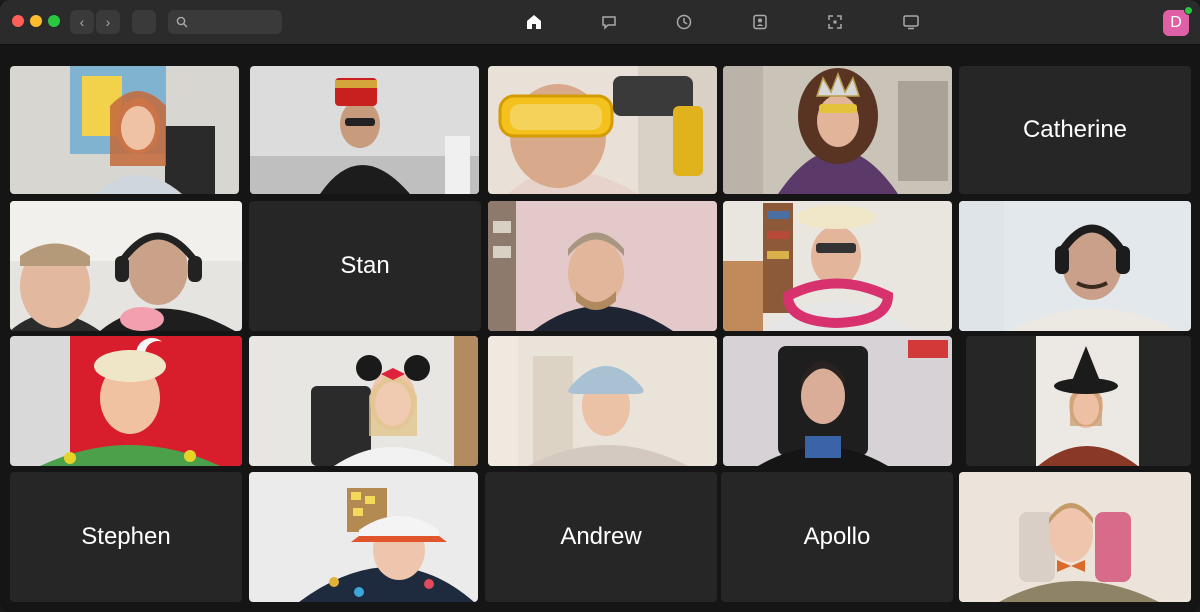 The image size is (1200, 612). I want to click on search-input, so click(225, 22).